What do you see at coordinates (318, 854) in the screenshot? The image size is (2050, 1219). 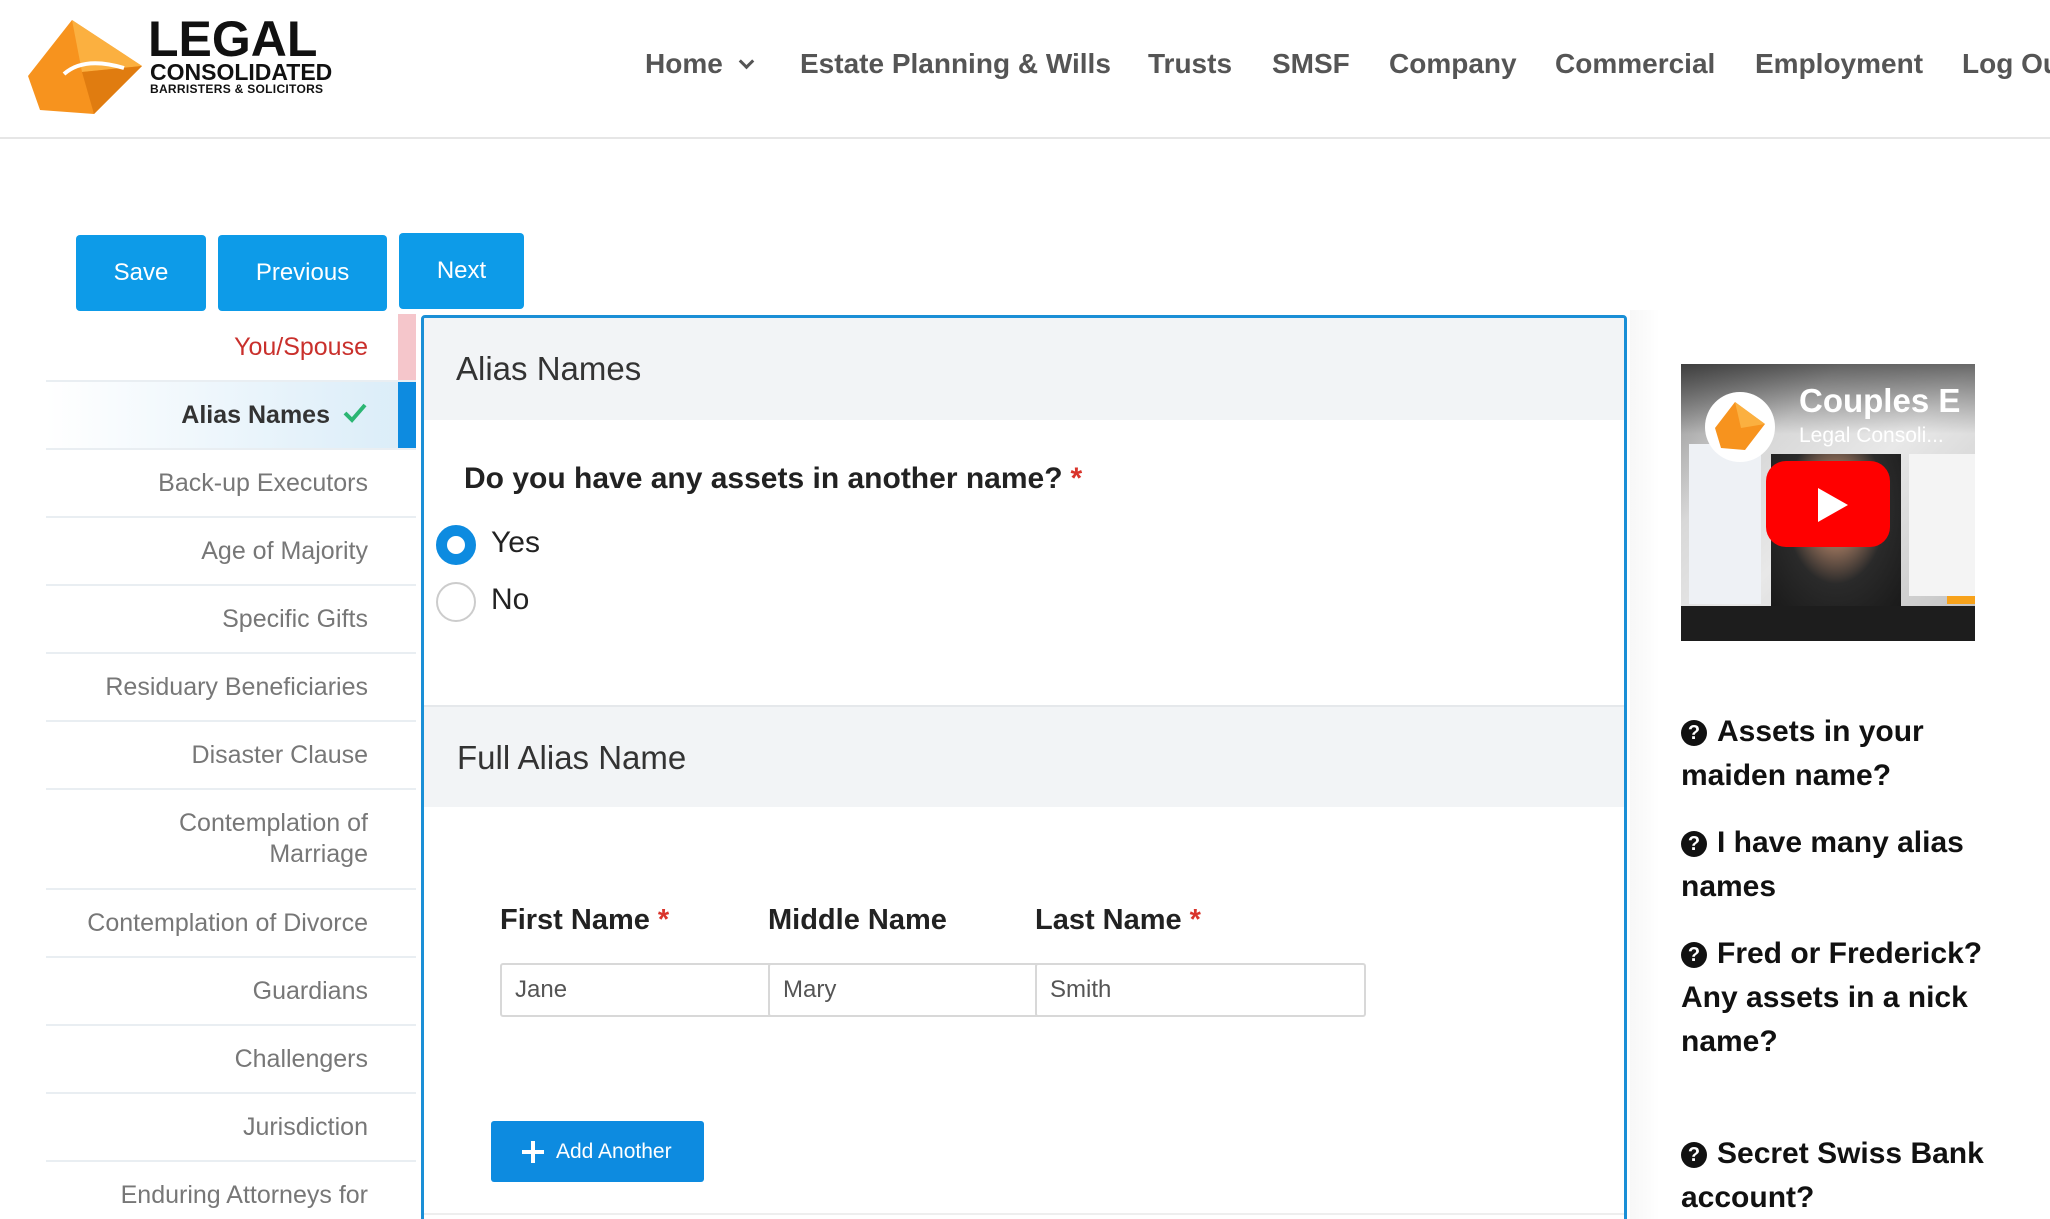 I see `sidebar-item-label-line2: Marriage` at bounding box center [318, 854].